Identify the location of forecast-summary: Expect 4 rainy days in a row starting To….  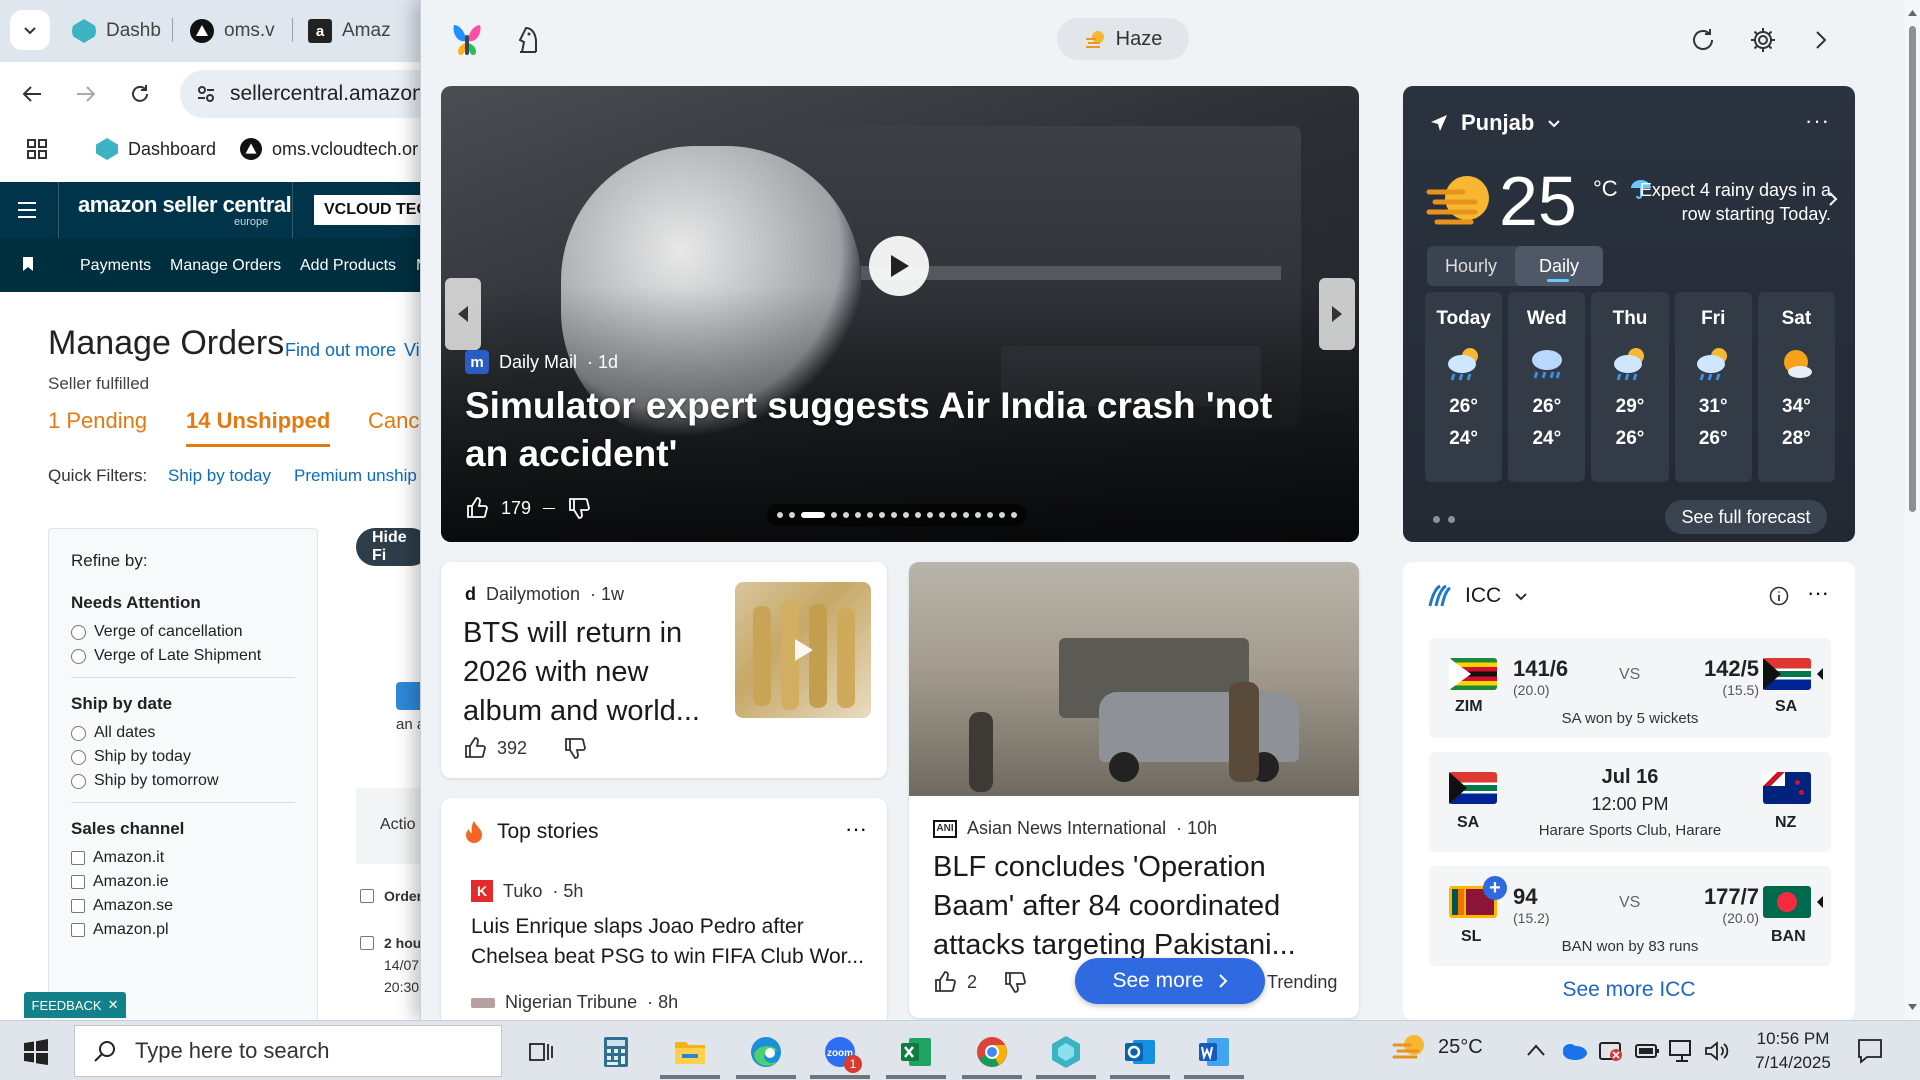
(1726, 202).